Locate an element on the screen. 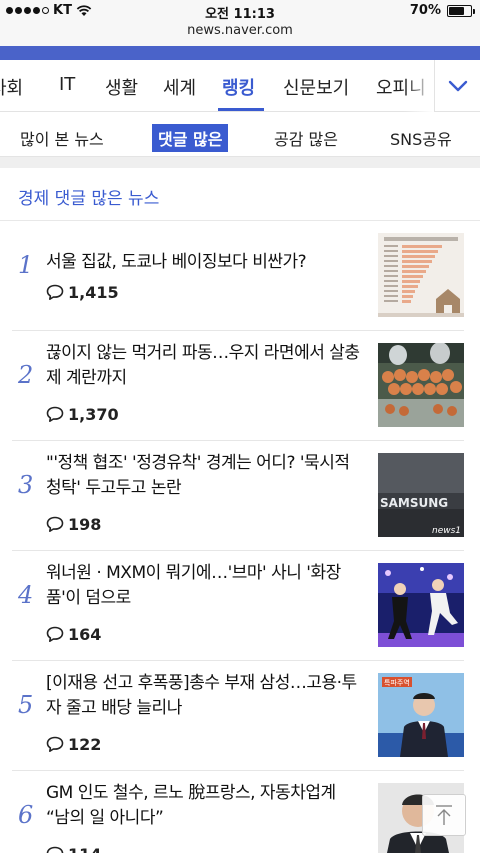 This screenshot has width=480, height=853. category-fade is located at coordinates (419, 86).